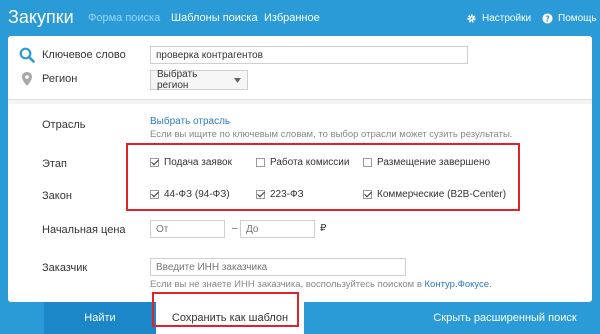  Describe the element at coordinates (64, 125) in the screenshot. I see `industry-label: Отрасль` at that location.